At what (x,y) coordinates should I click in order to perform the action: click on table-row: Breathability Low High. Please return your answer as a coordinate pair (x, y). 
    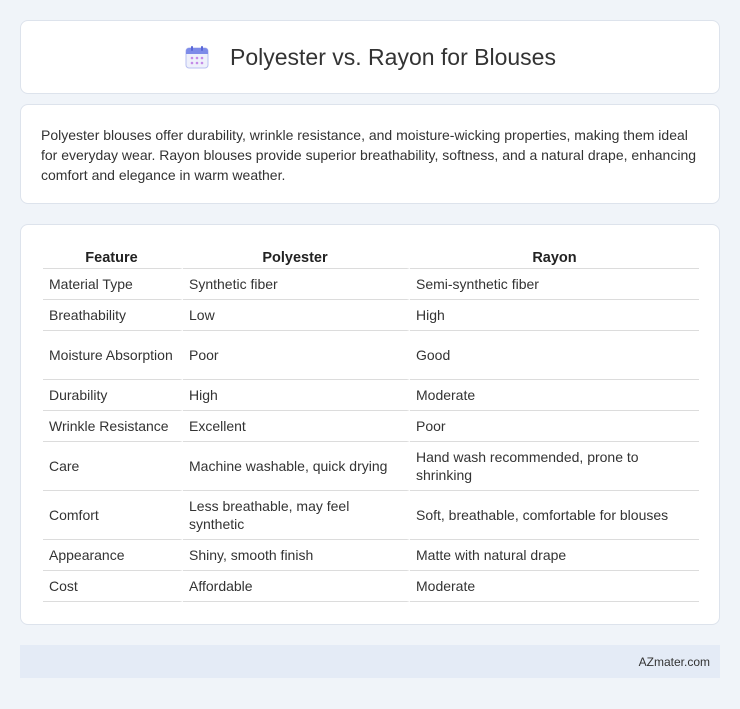
    Looking at the image, I should click on (371, 315).